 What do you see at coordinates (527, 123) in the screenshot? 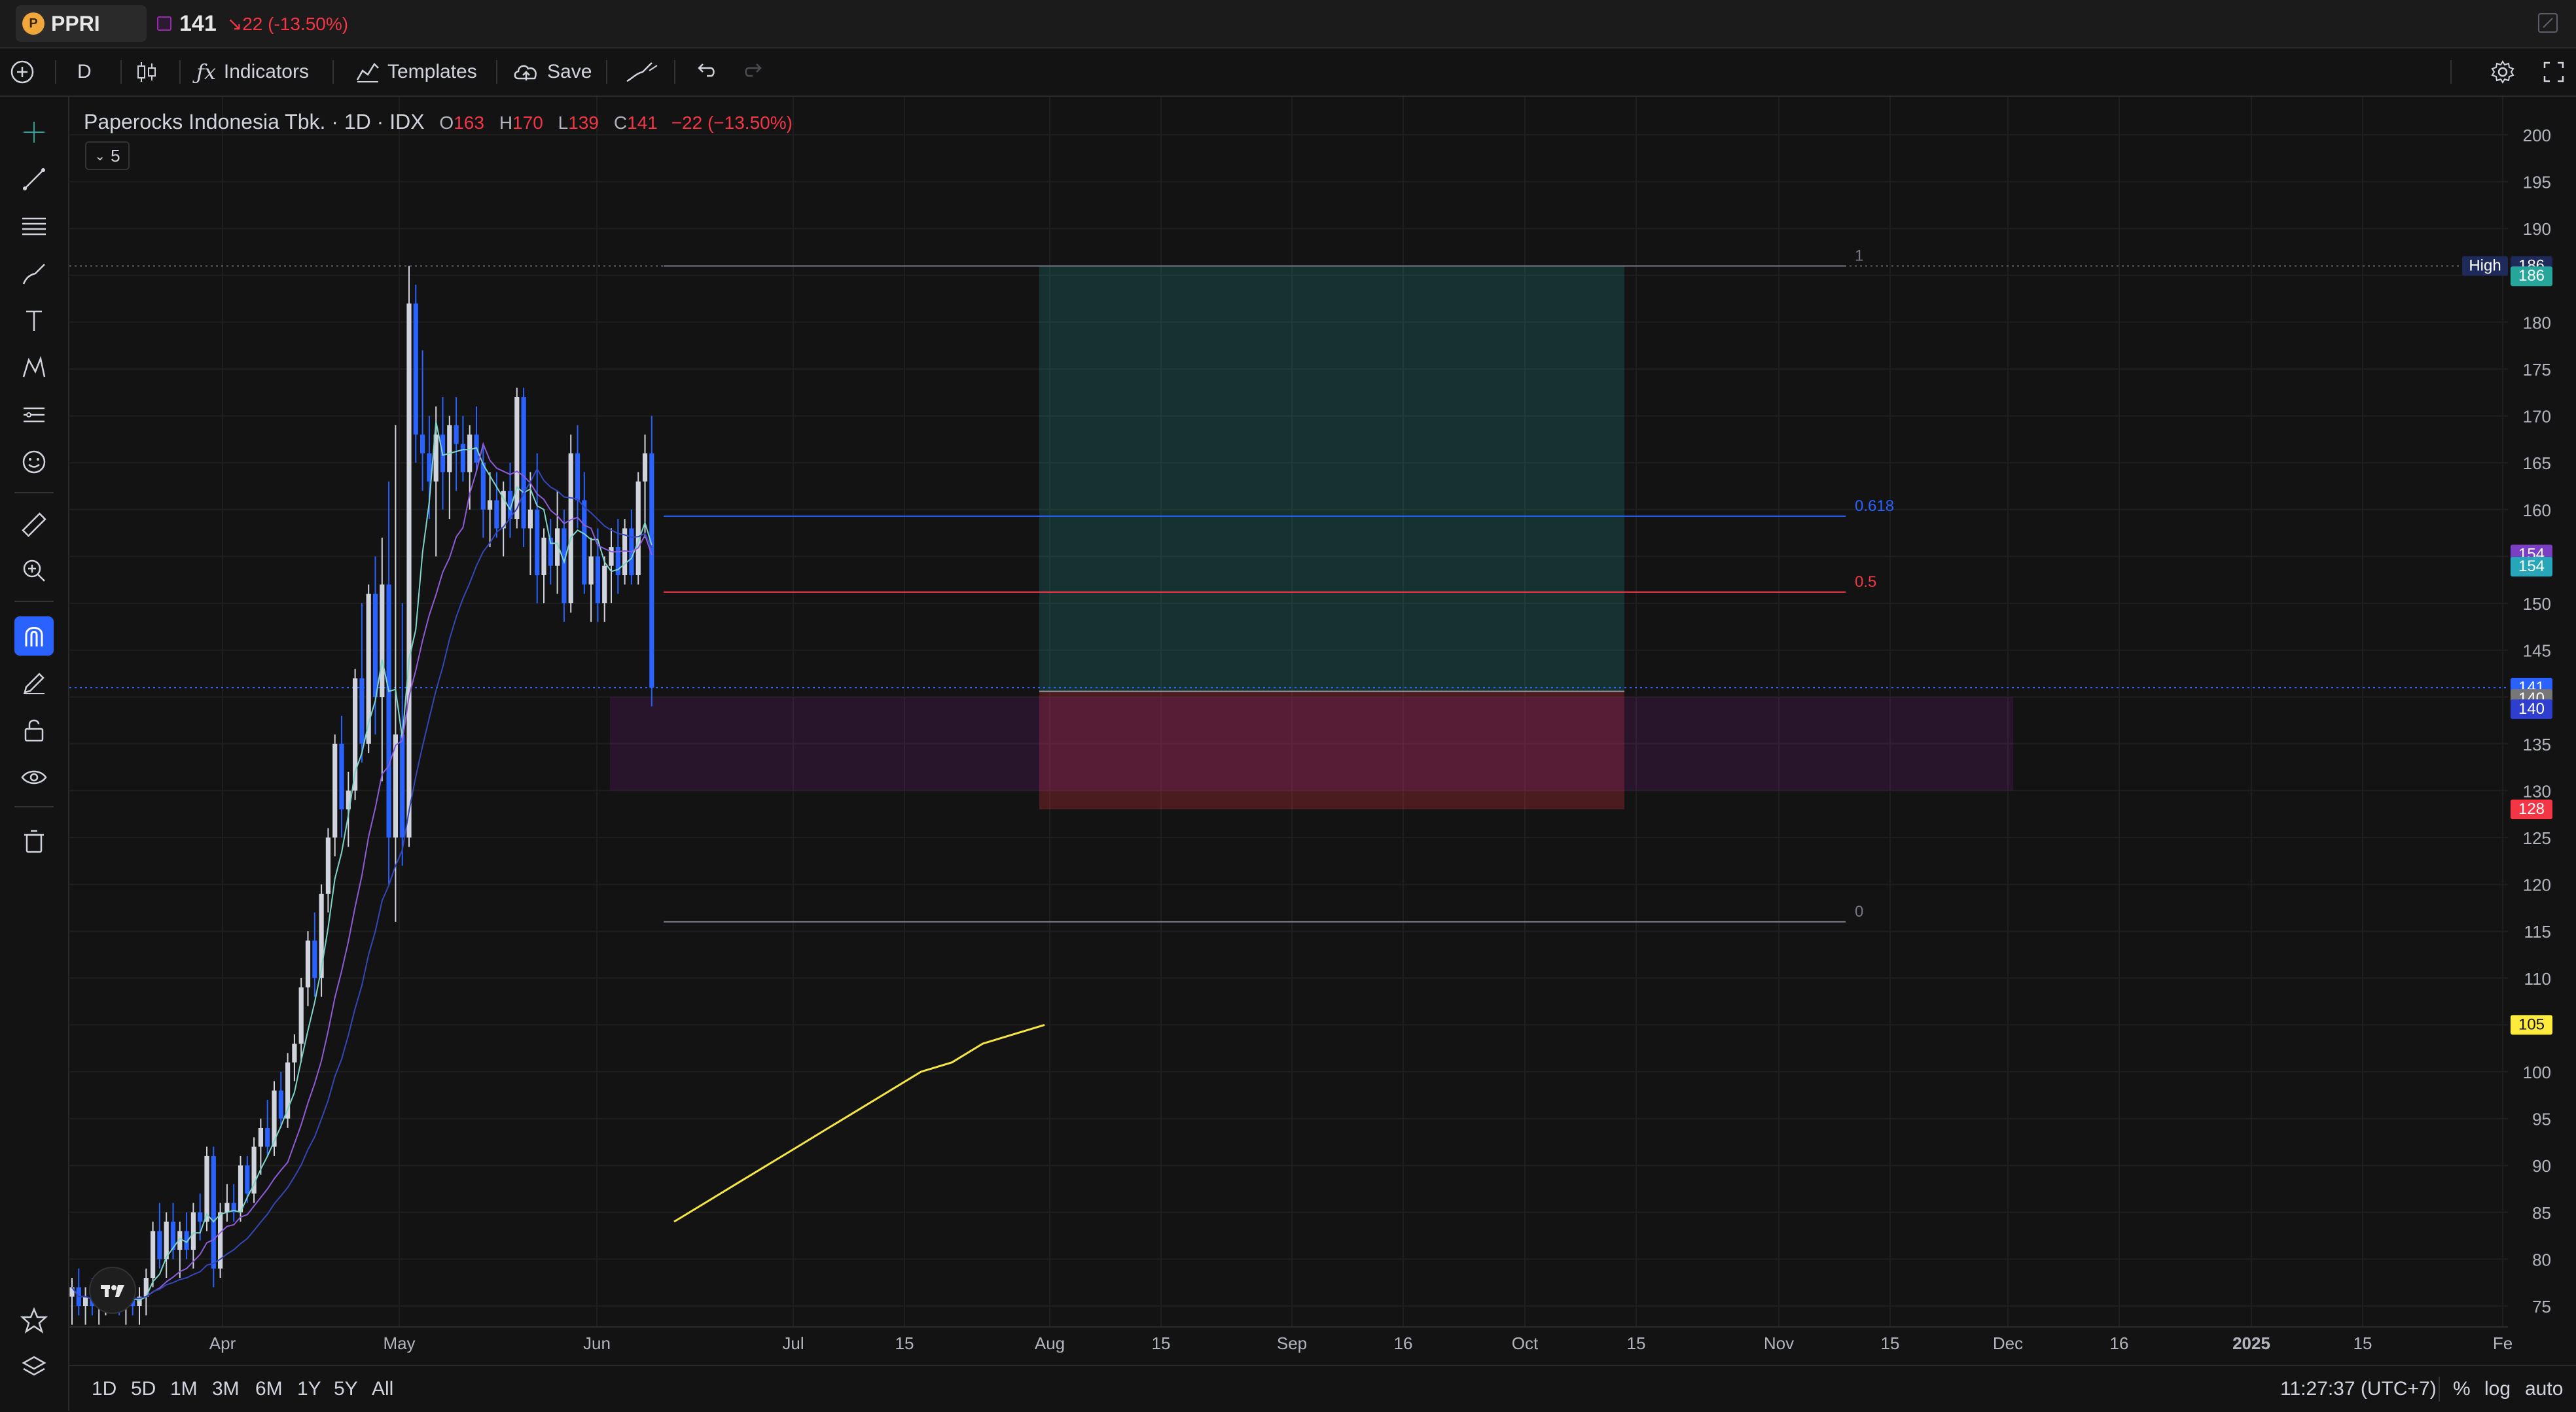
I see `legend-high: 170` at bounding box center [527, 123].